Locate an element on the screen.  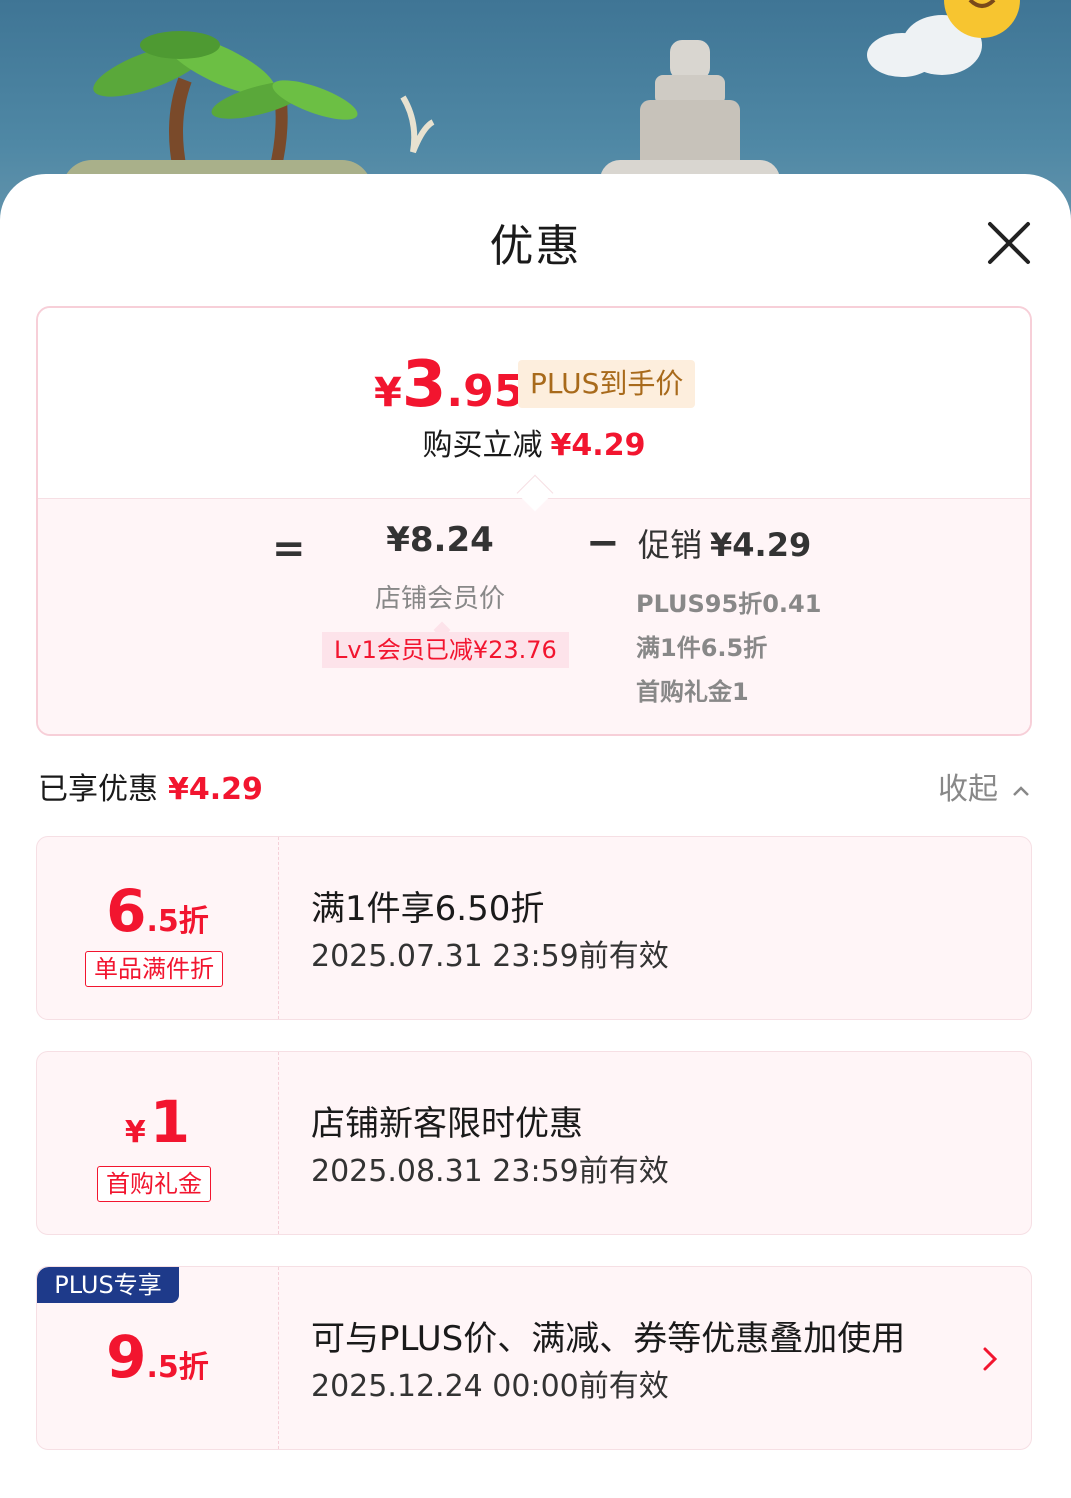
final-price: ¥3.95 is located at coordinates (449, 385).